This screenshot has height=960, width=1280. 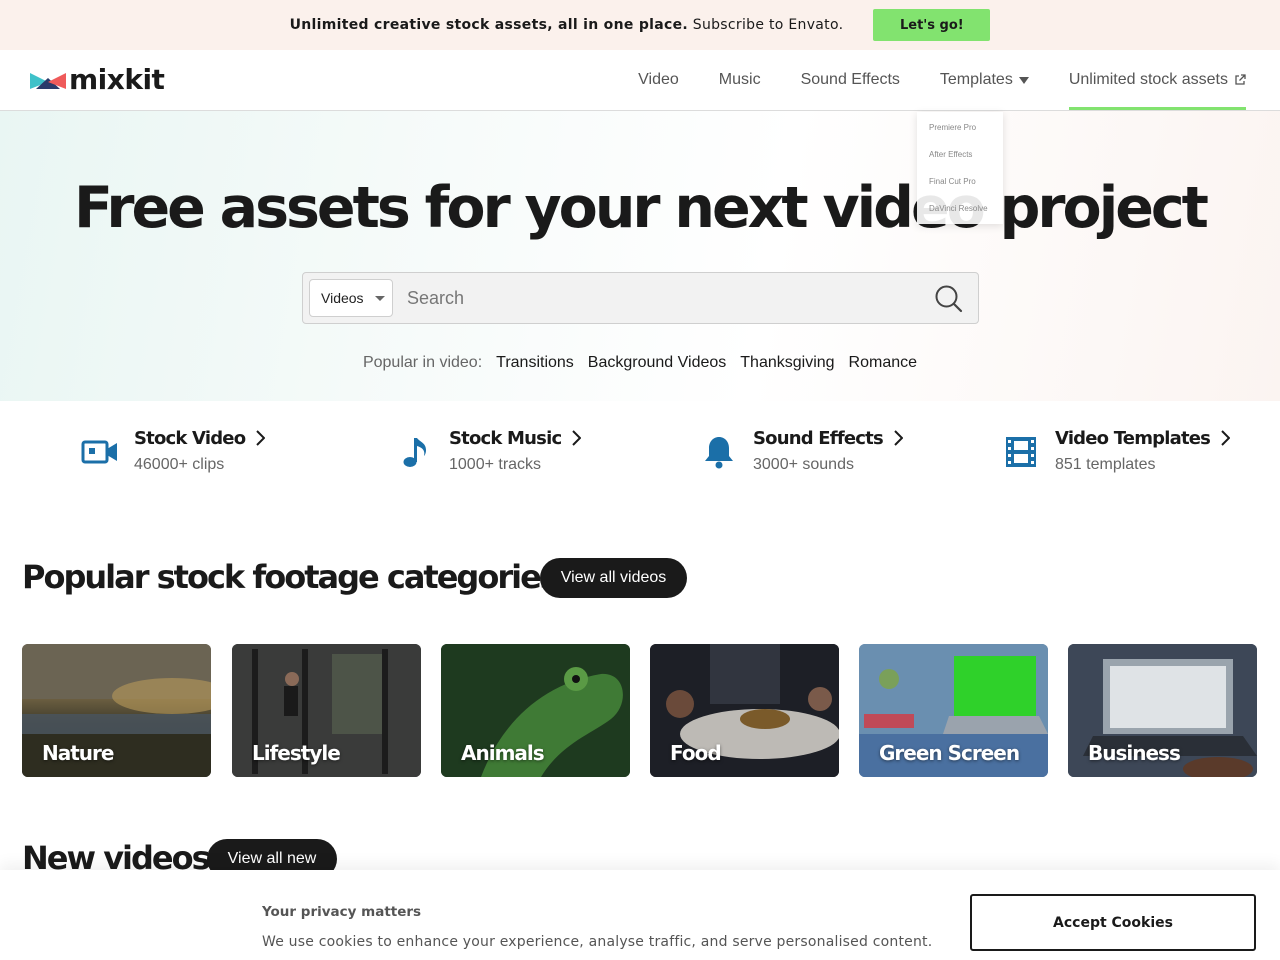 What do you see at coordinates (976, 79) in the screenshot?
I see `nav-templates-label: Templates` at bounding box center [976, 79].